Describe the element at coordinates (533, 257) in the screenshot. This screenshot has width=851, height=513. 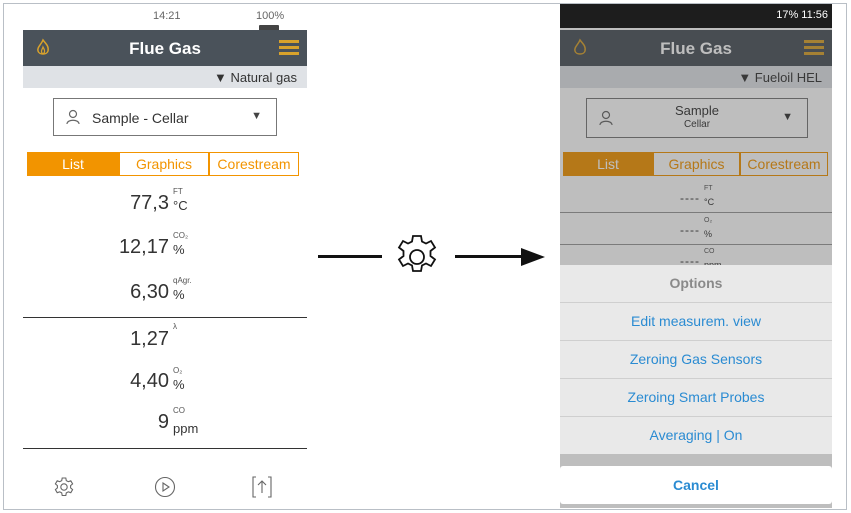
I see `arrow-head-icon` at that location.